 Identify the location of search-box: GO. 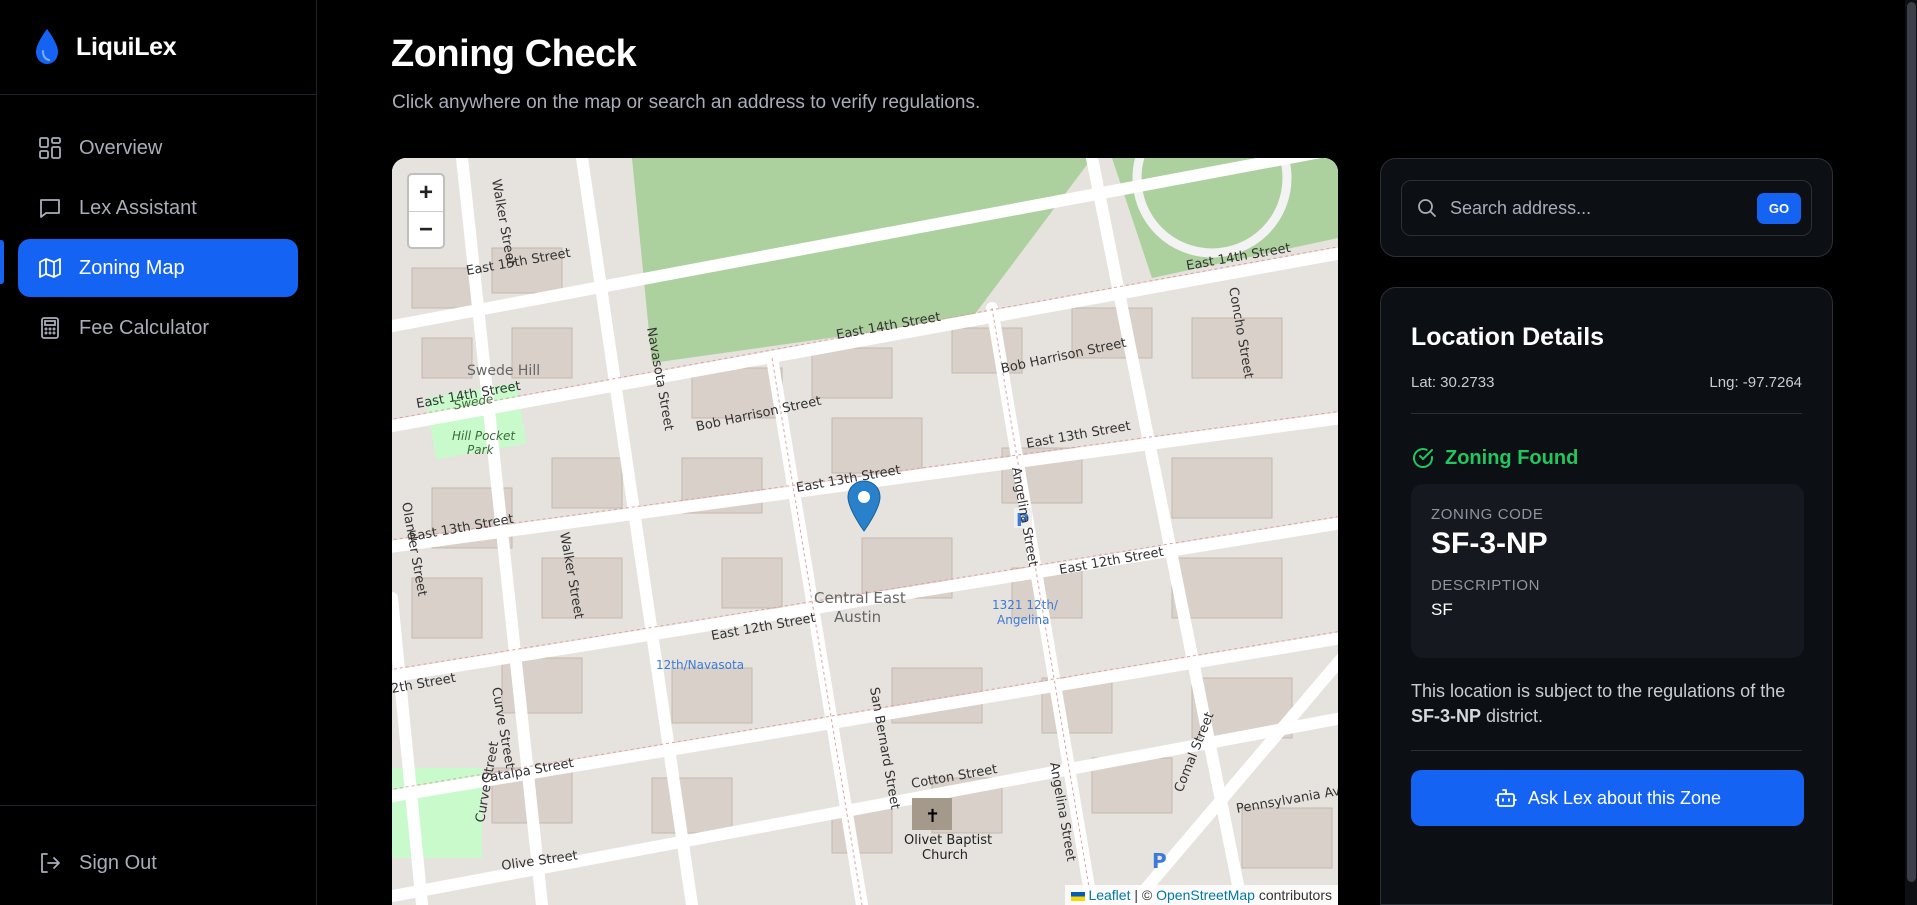
(1606, 208).